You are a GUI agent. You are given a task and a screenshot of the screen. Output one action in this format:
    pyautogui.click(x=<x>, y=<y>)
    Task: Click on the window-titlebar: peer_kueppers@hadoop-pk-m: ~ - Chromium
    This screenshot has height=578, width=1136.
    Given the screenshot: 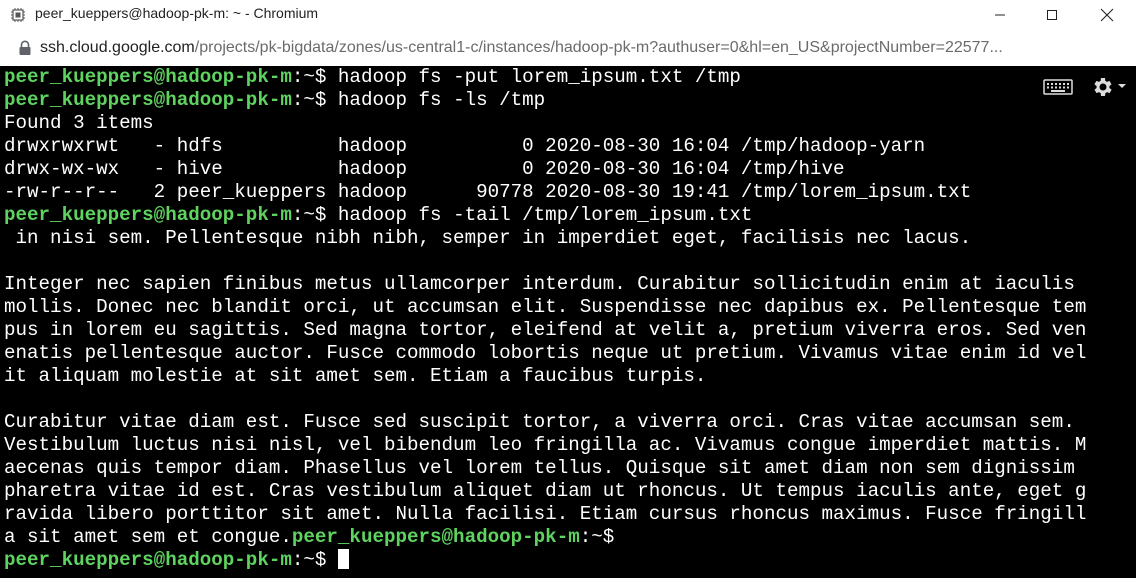 What is the action you would take?
    pyautogui.click(x=568, y=15)
    